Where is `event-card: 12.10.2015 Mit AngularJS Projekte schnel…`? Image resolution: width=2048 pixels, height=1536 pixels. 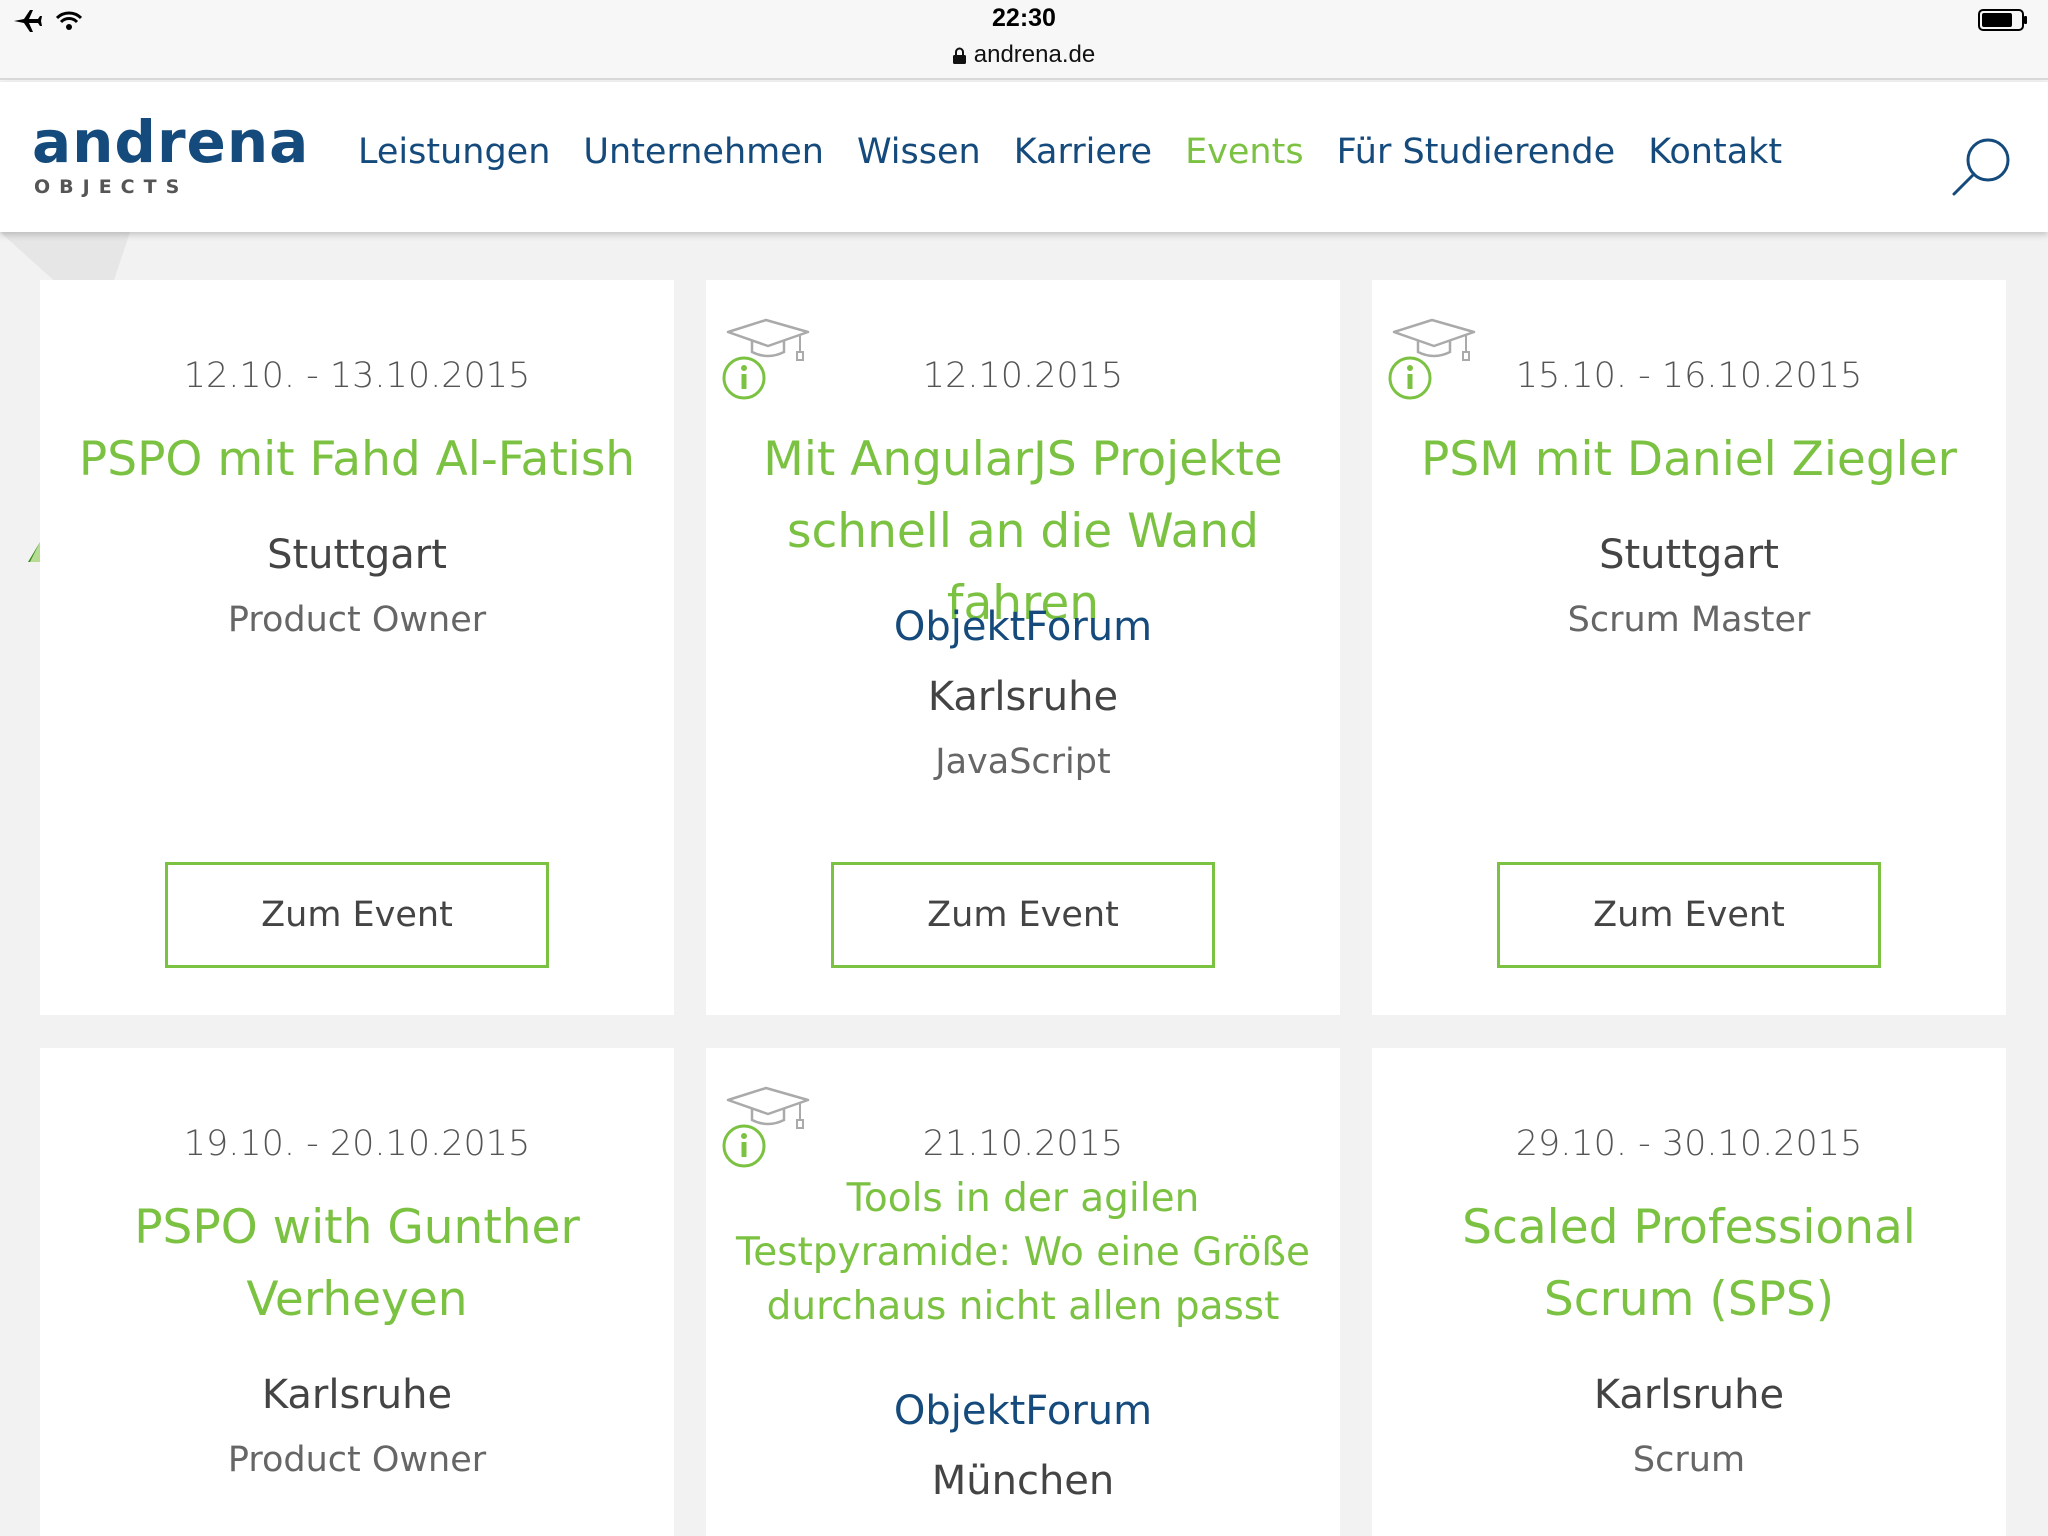
event-card: 12.10.2015 Mit AngularJS Projekte schnel… is located at coordinates (1023, 647).